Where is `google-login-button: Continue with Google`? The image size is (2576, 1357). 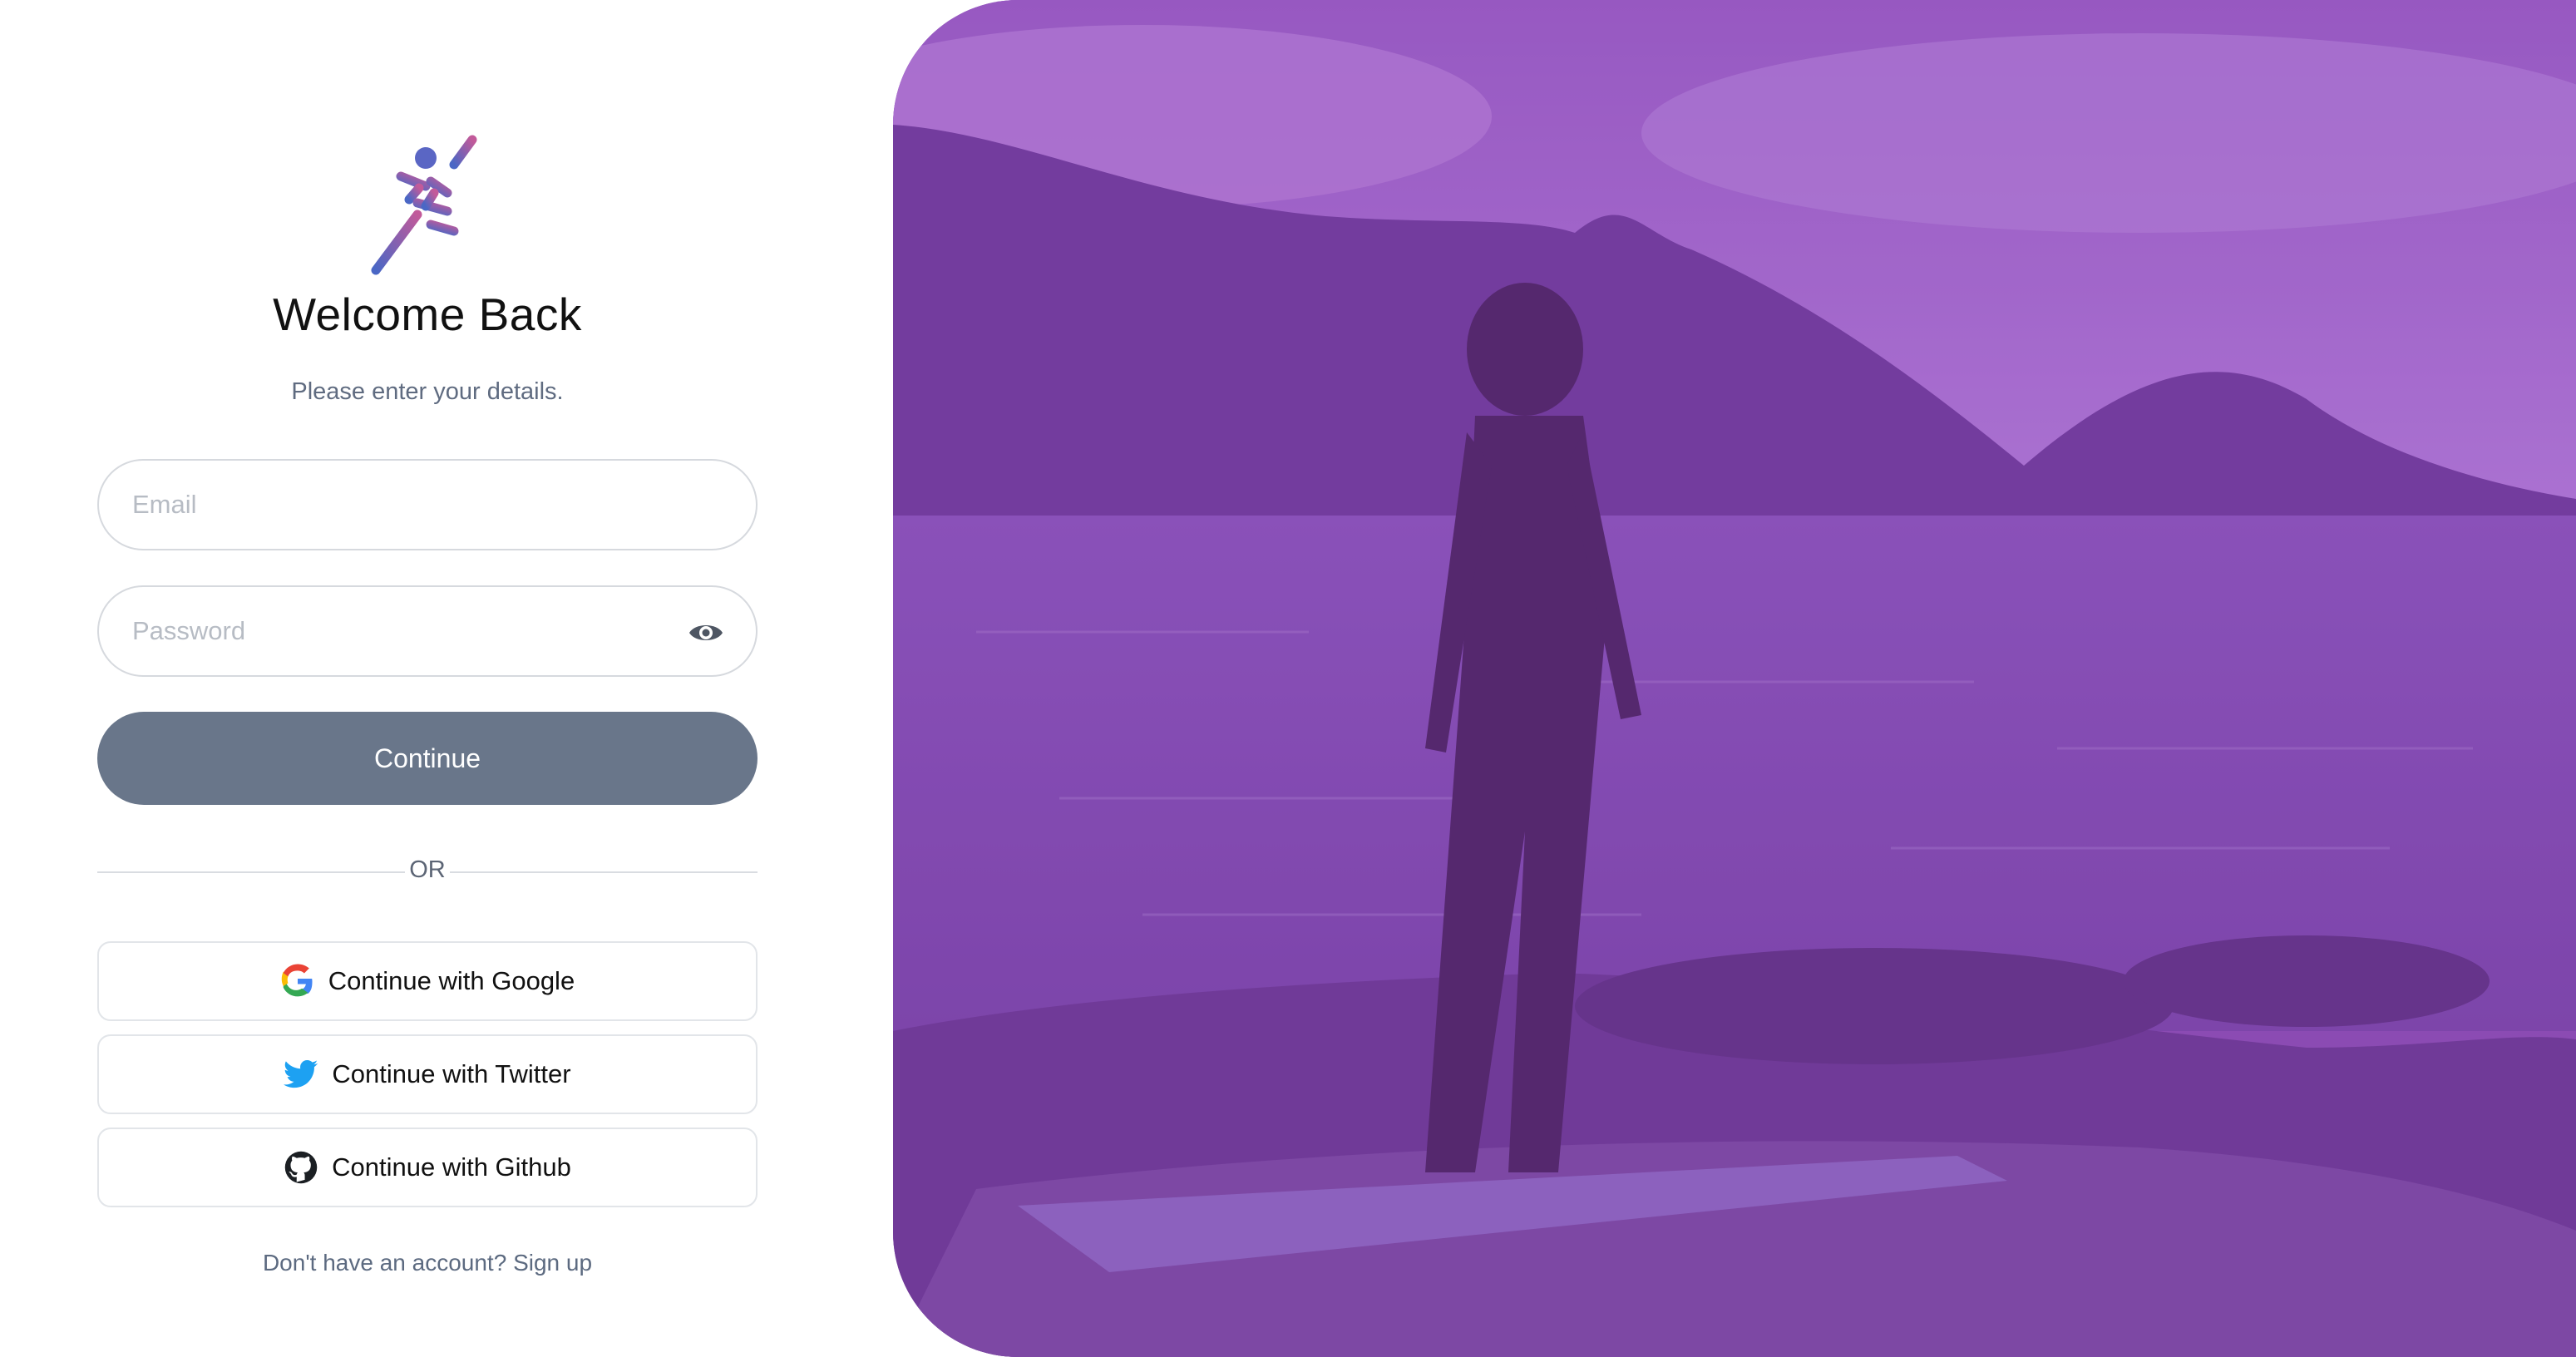
google-login-button: Continue with Google is located at coordinates (427, 981).